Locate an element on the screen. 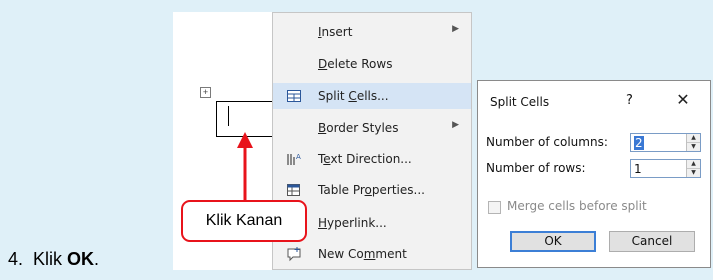 Image resolution: width=713 pixels, height=280 pixels. dialog-title: Split Cells is located at coordinates (520, 102).